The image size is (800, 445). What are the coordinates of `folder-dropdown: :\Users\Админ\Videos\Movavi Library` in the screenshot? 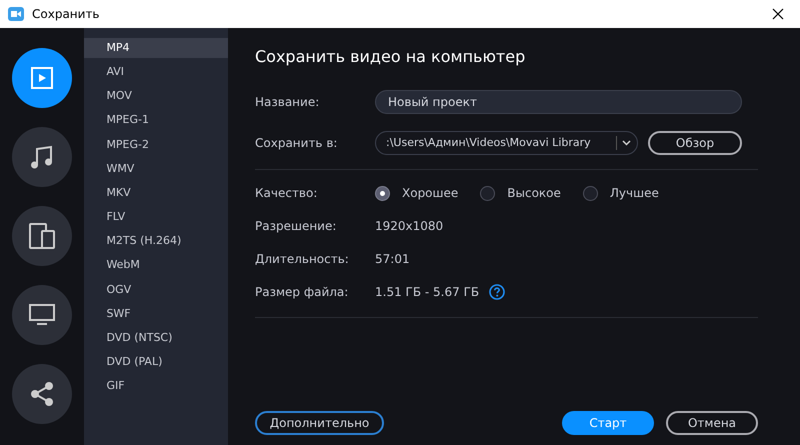 It's located at (506, 143).